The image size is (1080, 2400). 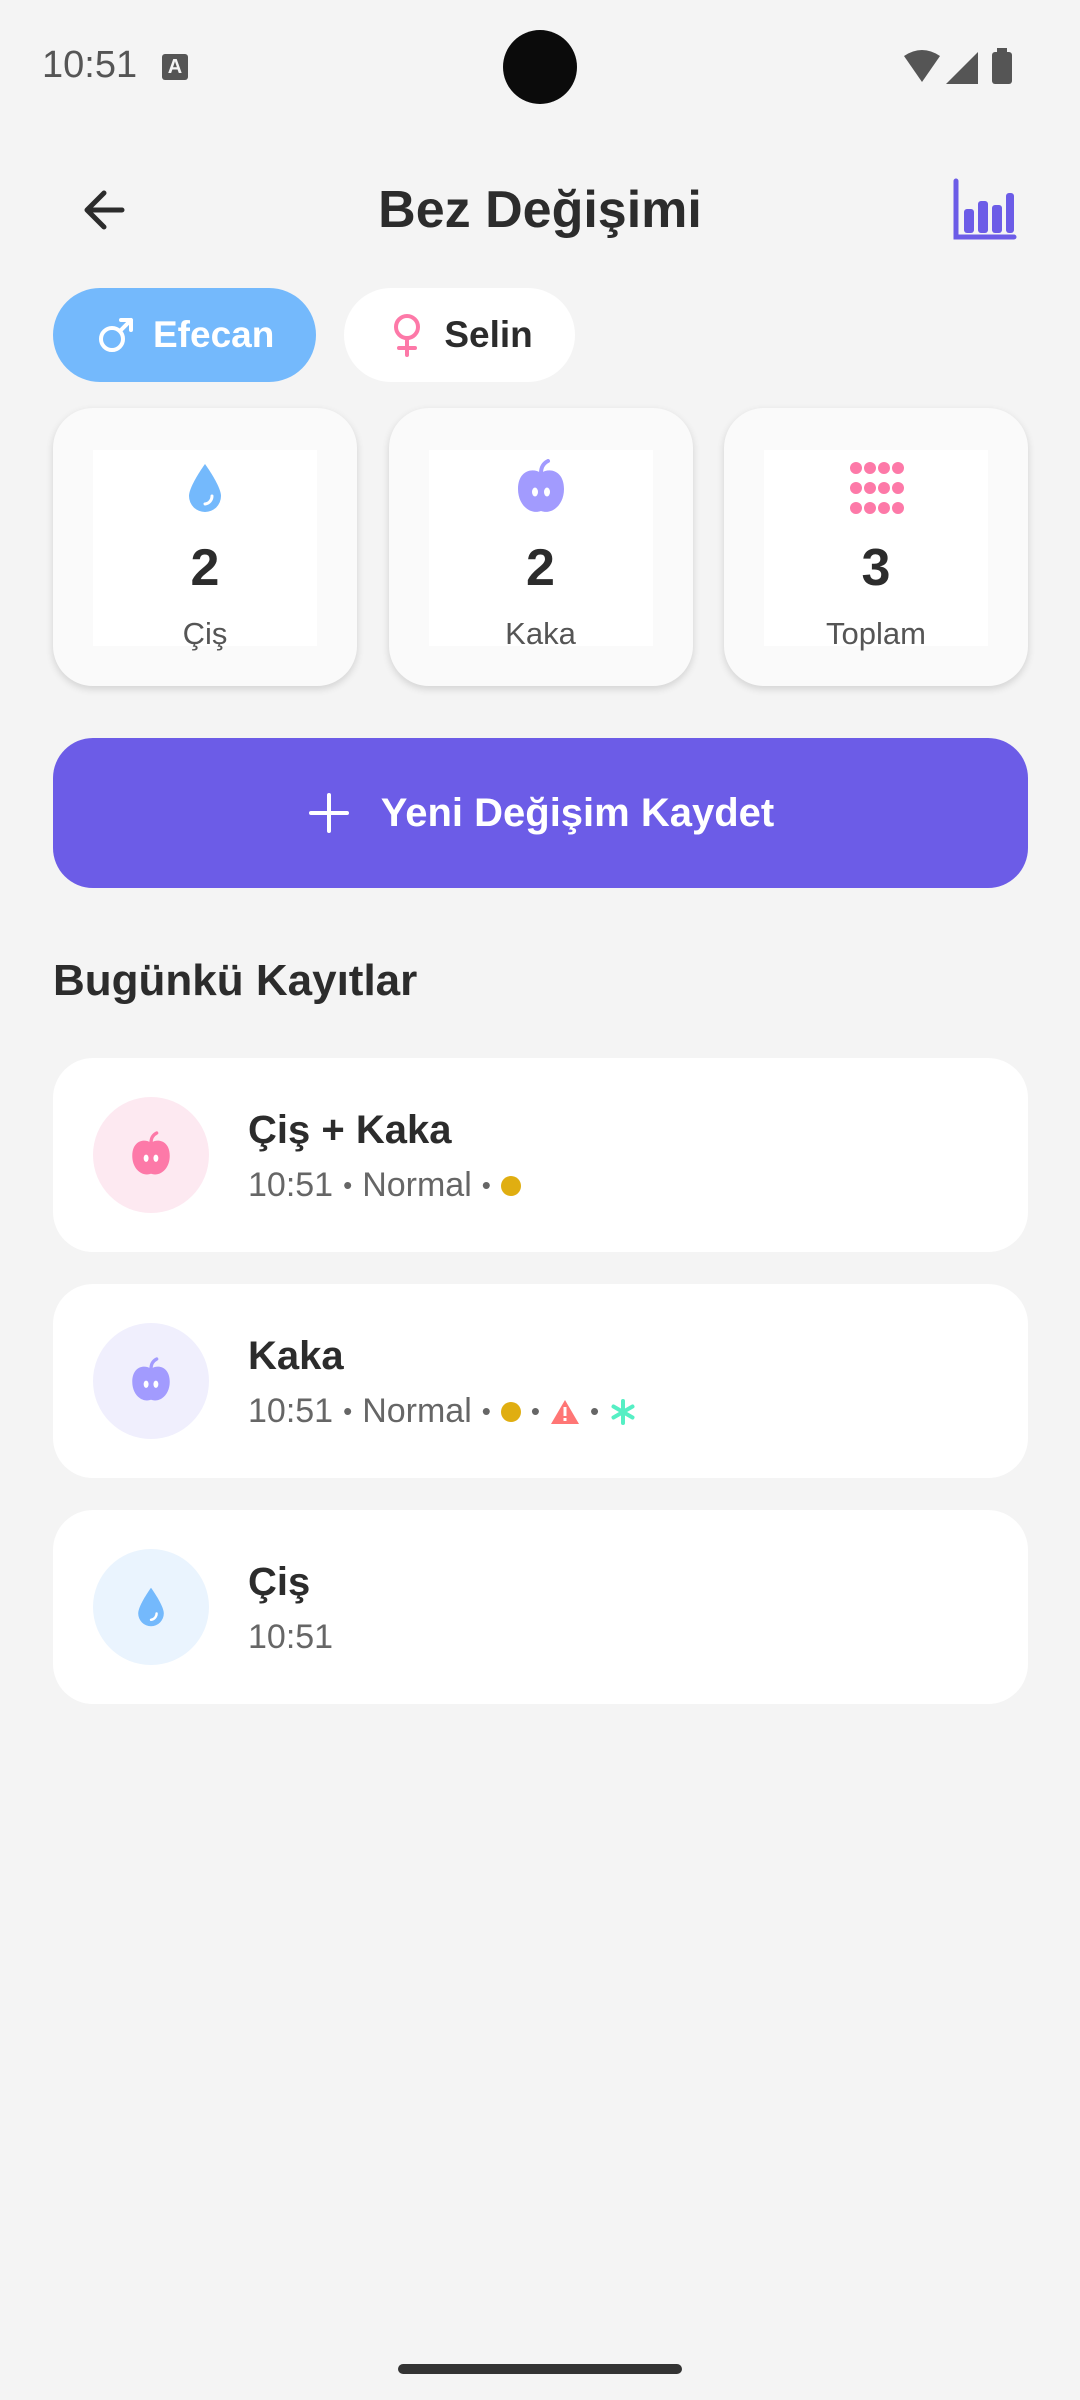 I want to click on grid-icon, so click(x=877, y=488).